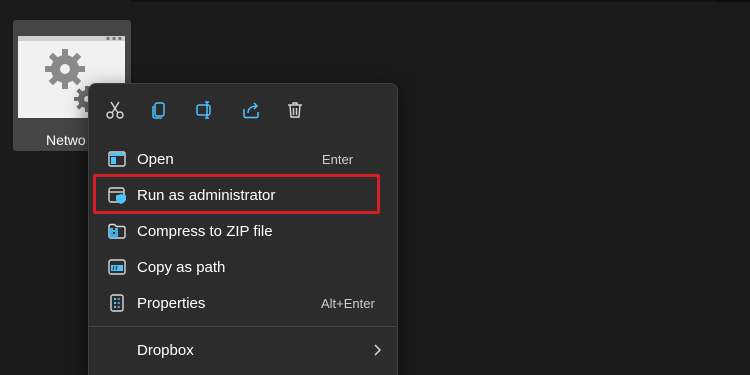 This screenshot has height=375, width=750. I want to click on cut-icon, so click(115, 110).